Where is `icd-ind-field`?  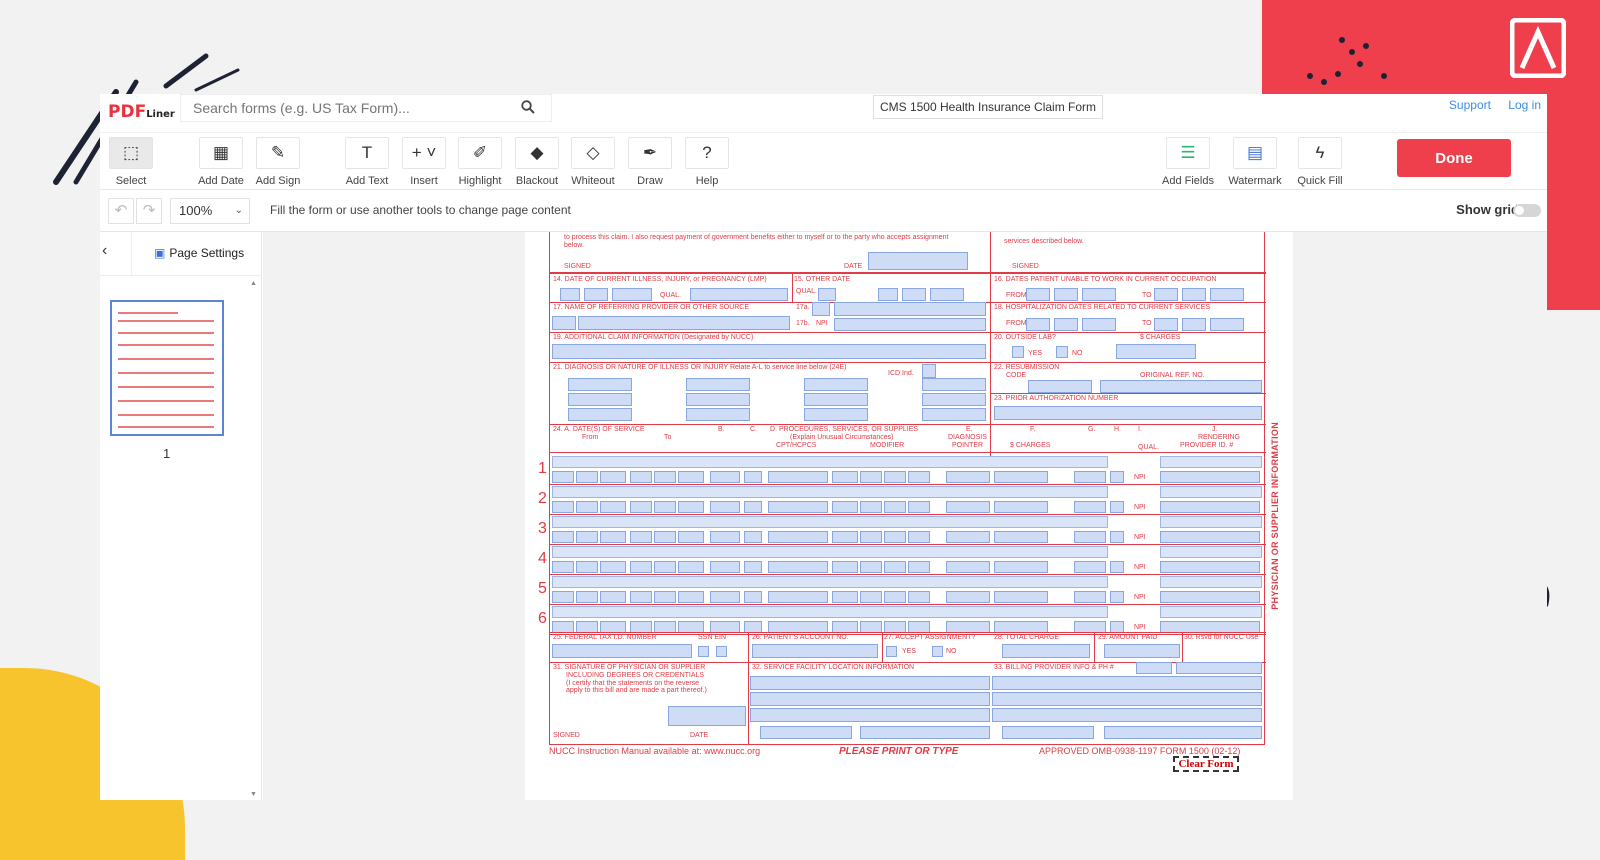 icd-ind-field is located at coordinates (929, 371).